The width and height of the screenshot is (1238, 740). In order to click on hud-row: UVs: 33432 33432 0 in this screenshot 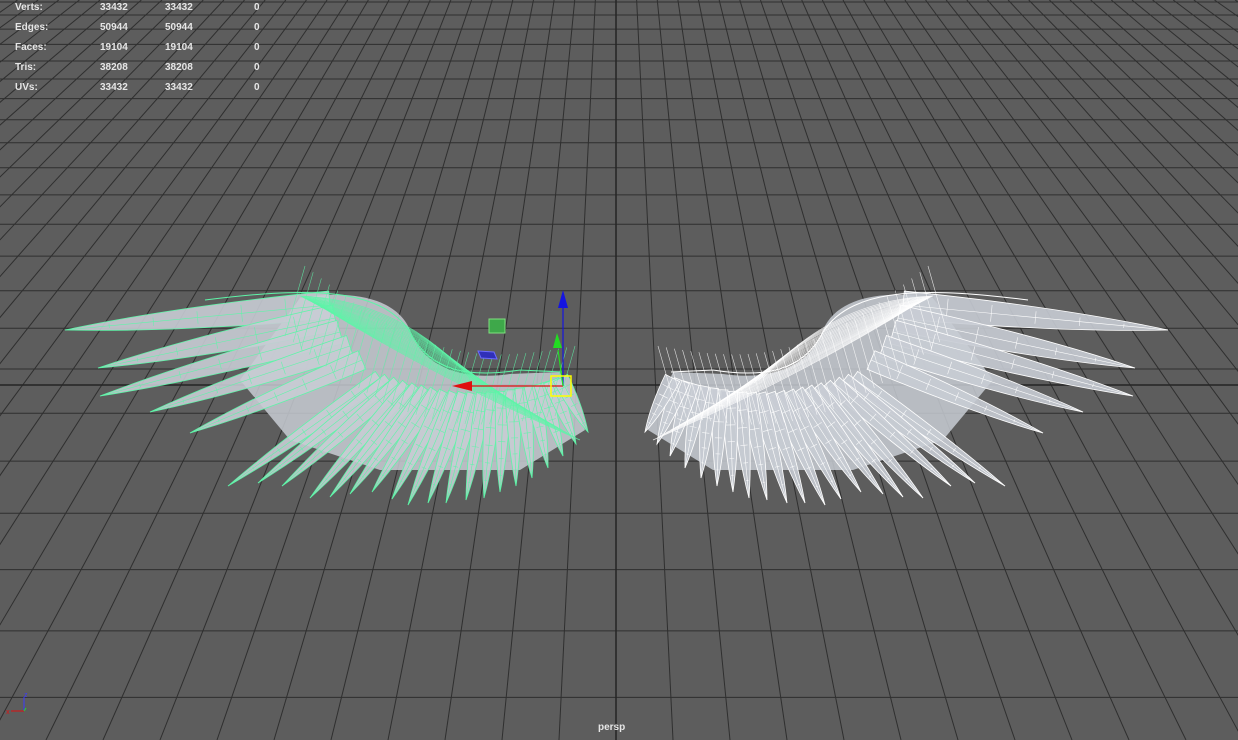, I will do `click(150, 89)`.